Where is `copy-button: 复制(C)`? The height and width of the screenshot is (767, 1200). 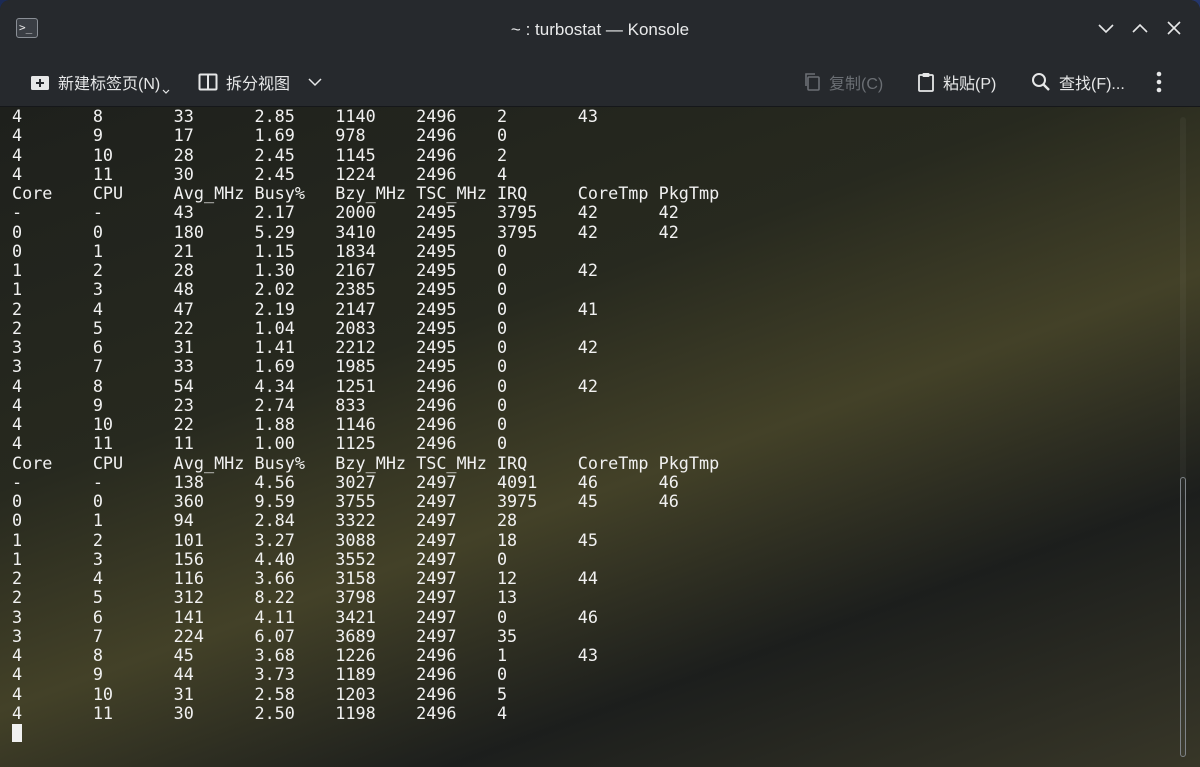 copy-button: 复制(C) is located at coordinates (843, 82).